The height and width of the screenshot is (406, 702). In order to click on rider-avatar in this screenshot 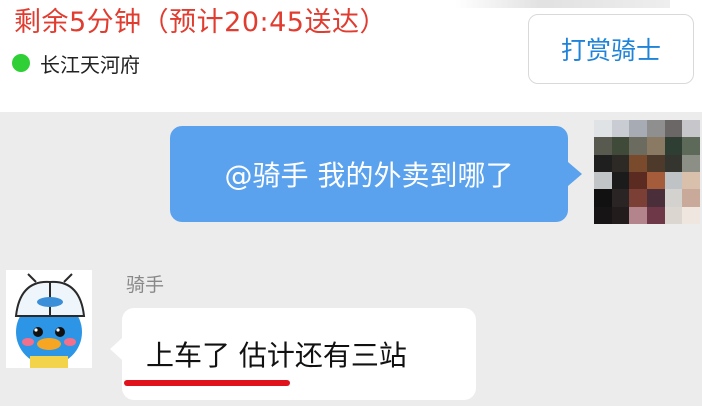, I will do `click(49, 319)`.